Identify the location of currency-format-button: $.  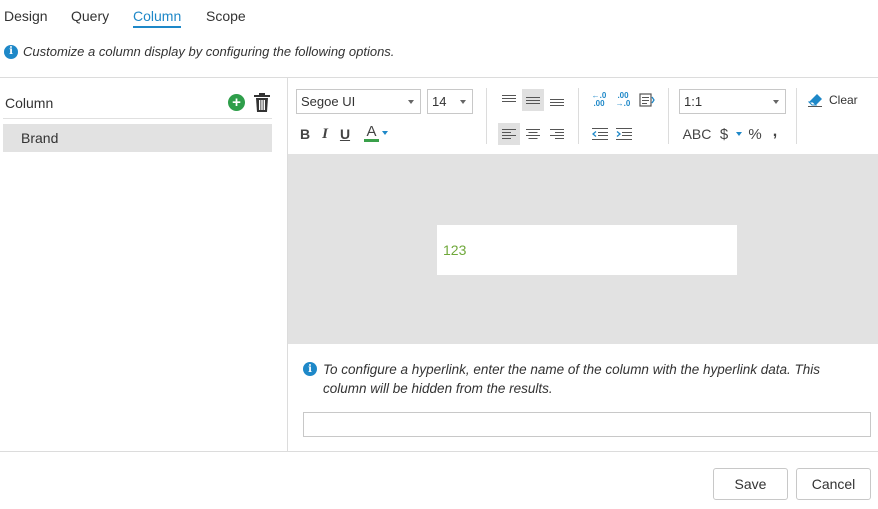
(724, 134).